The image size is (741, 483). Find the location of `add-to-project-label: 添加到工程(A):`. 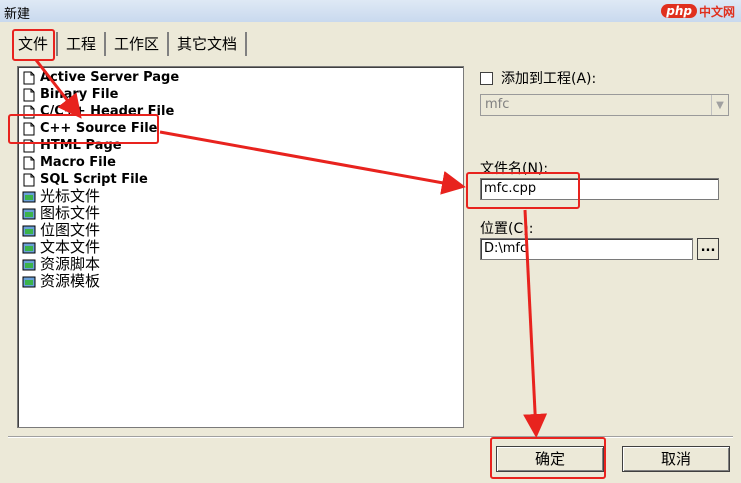

add-to-project-label: 添加到工程(A): is located at coordinates (549, 79).